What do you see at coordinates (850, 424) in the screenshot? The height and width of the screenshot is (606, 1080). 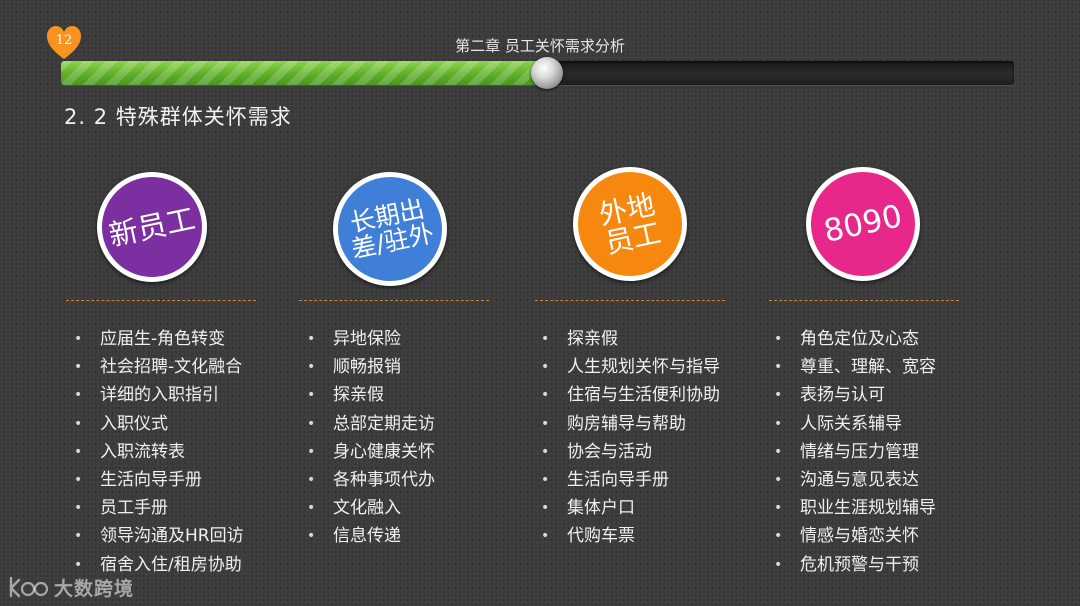 I see `list-item: 人际关系辅导` at bounding box center [850, 424].